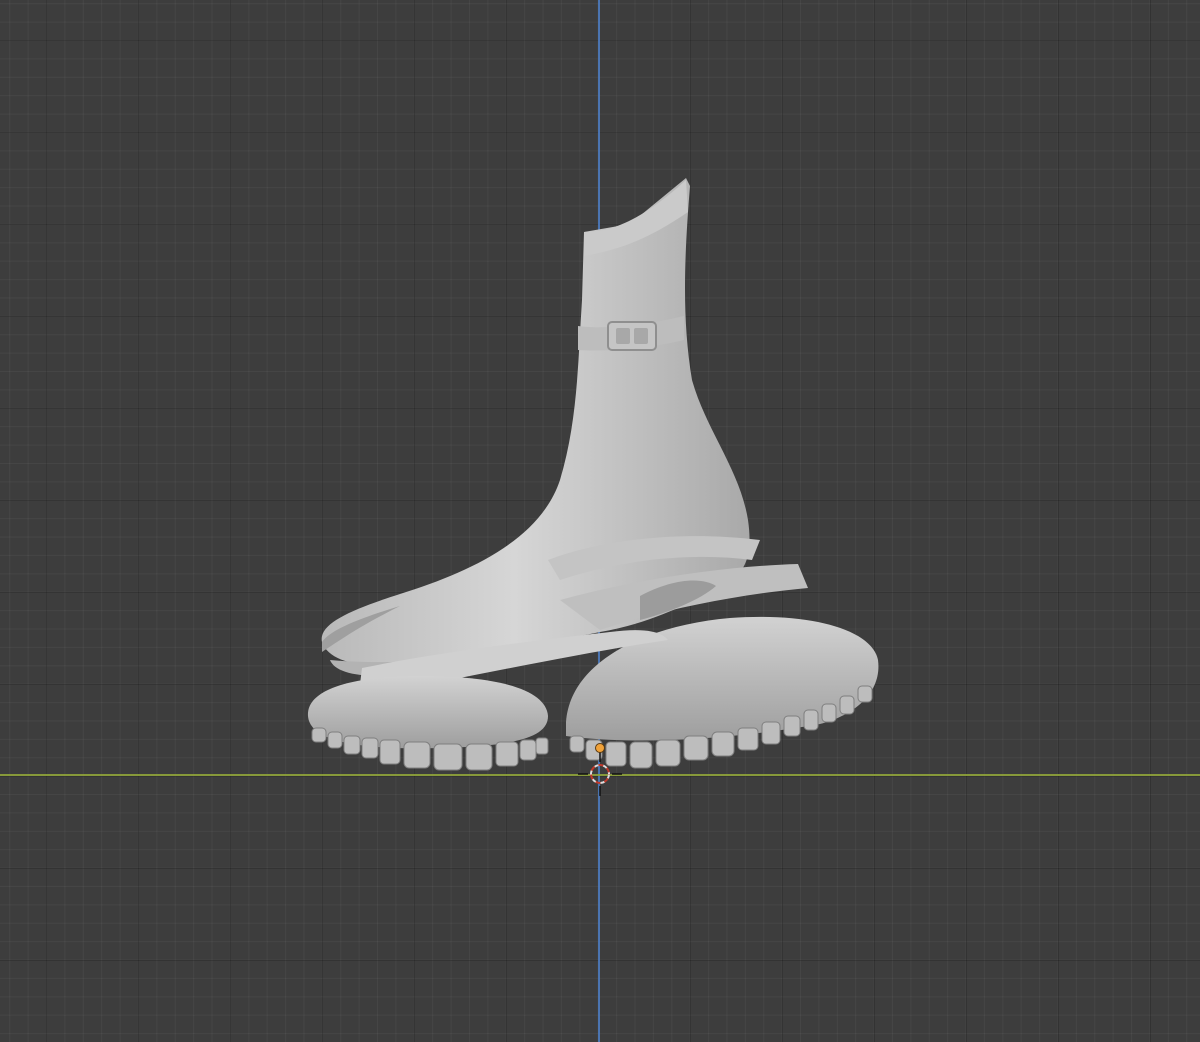 The height and width of the screenshot is (1042, 1200). What do you see at coordinates (427, 712) in the screenshot?
I see `front-pad` at bounding box center [427, 712].